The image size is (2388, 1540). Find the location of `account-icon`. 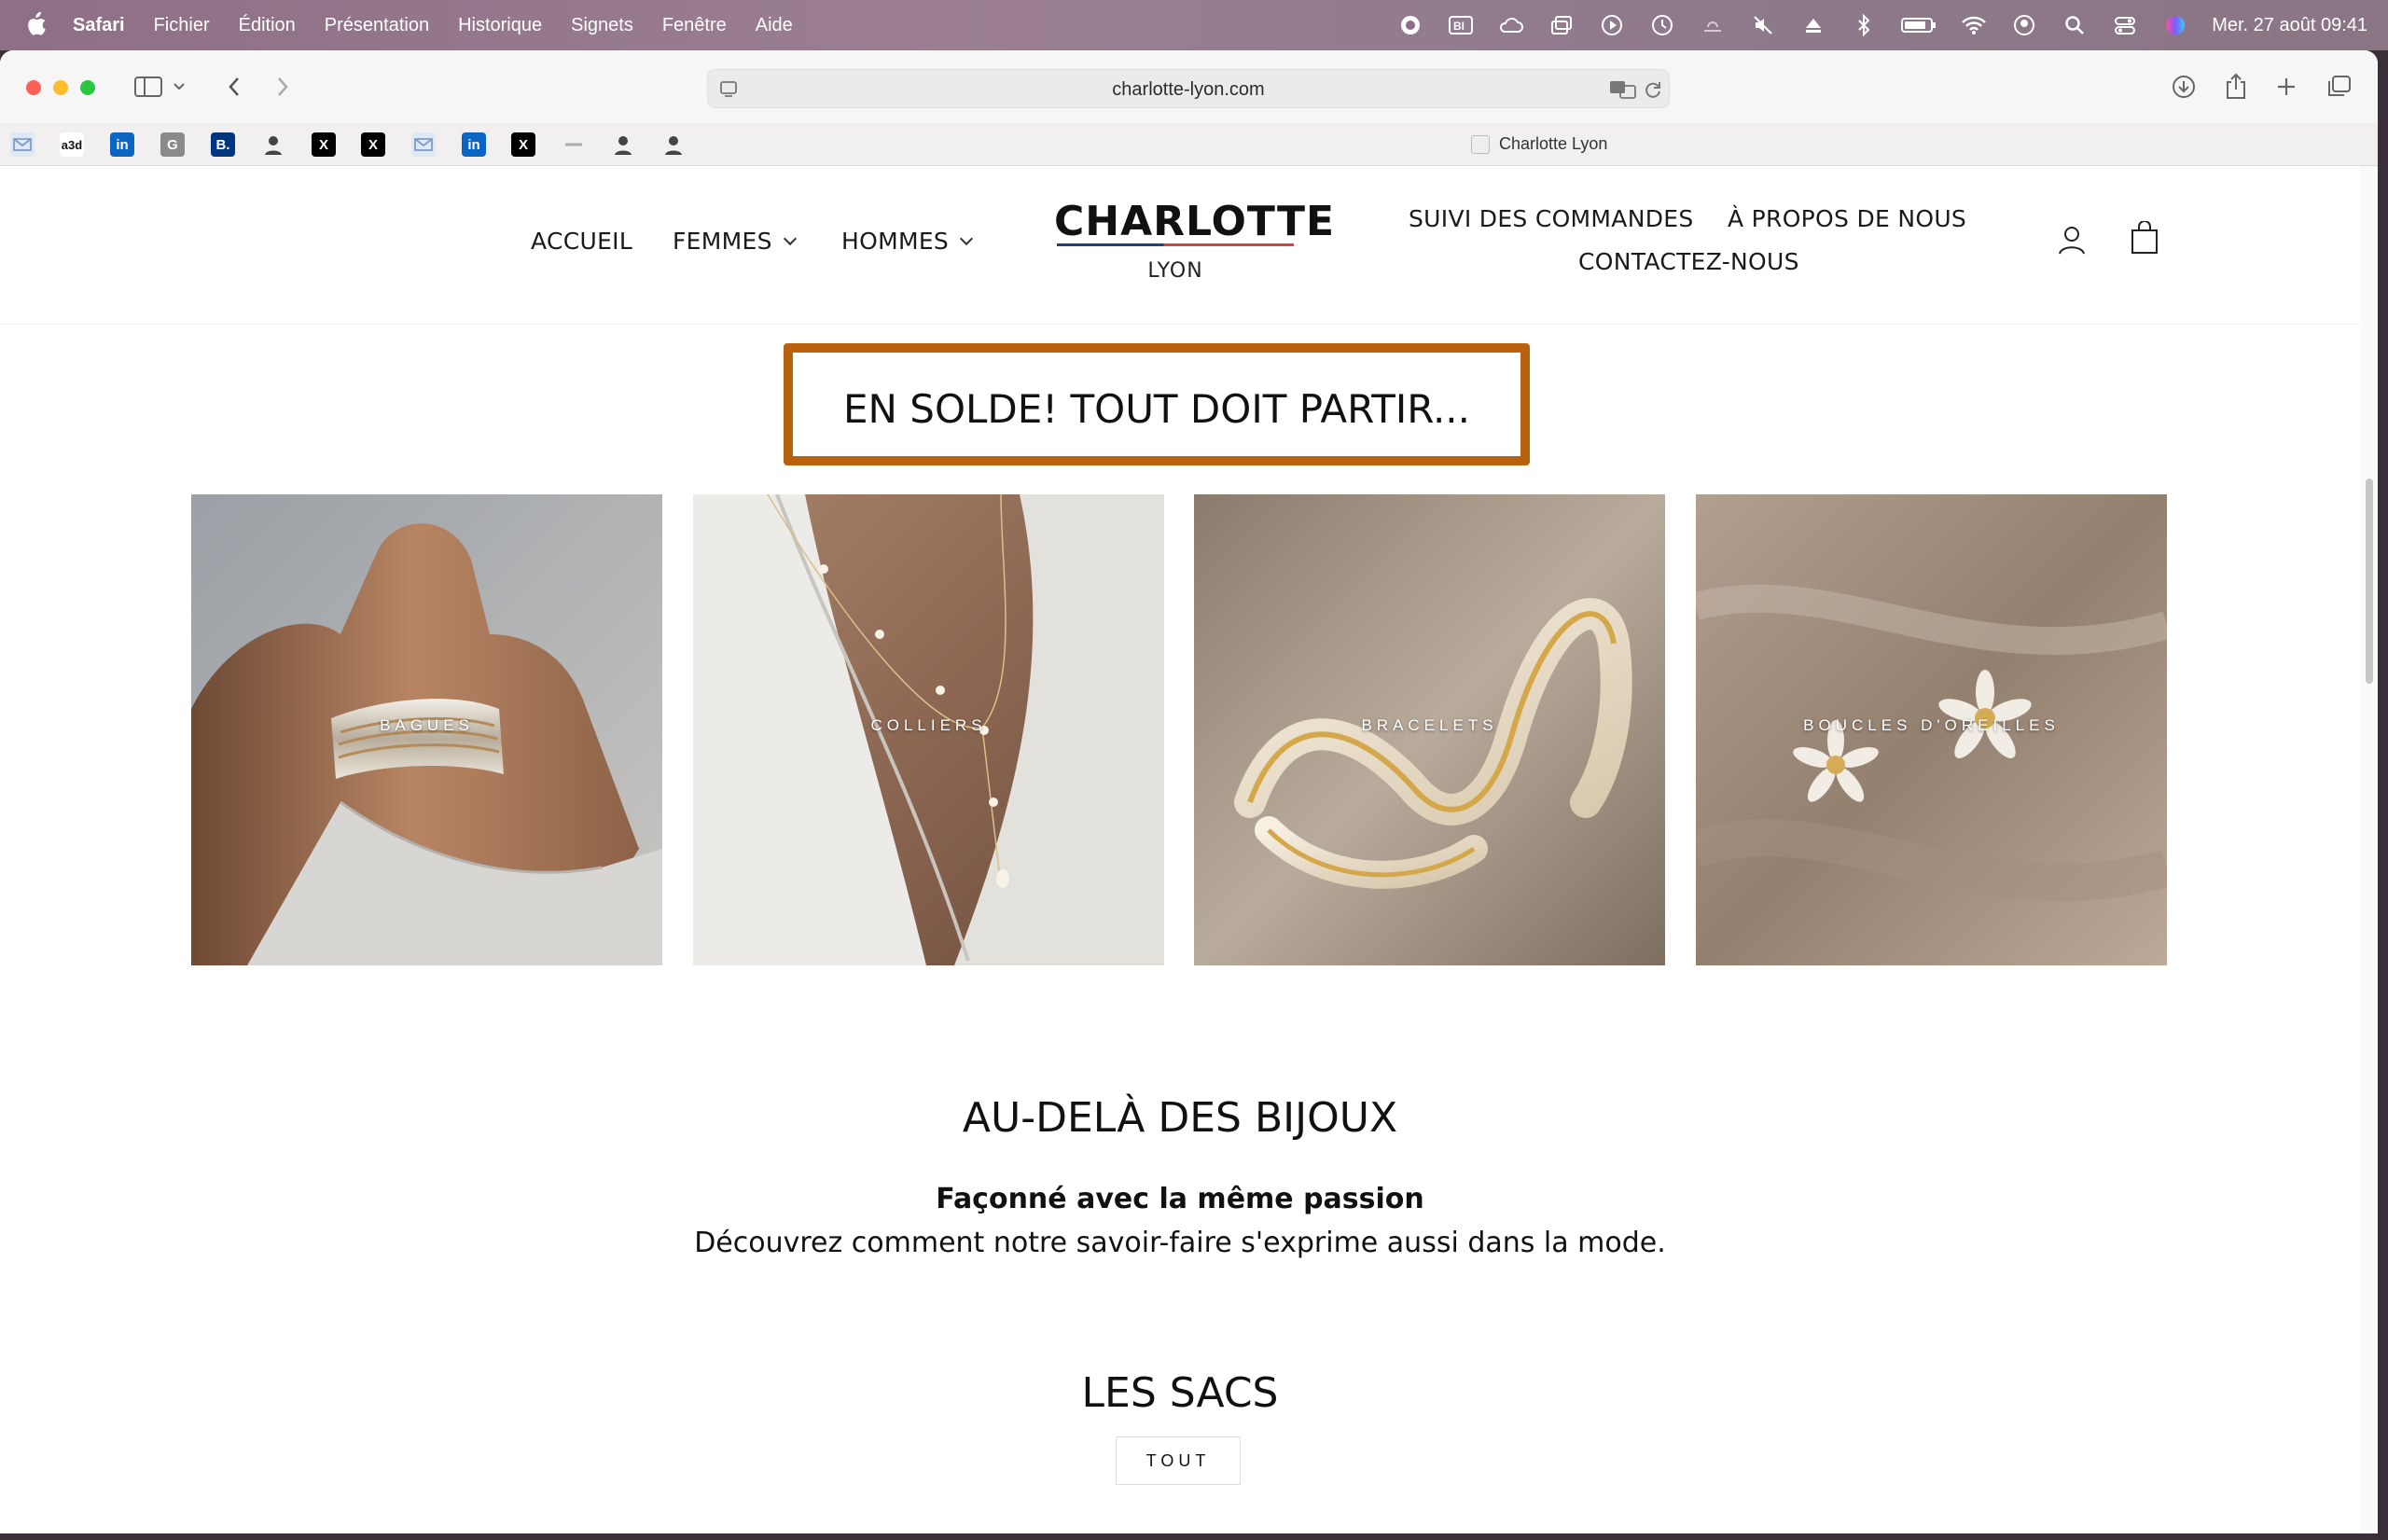

account-icon is located at coordinates (2072, 240).